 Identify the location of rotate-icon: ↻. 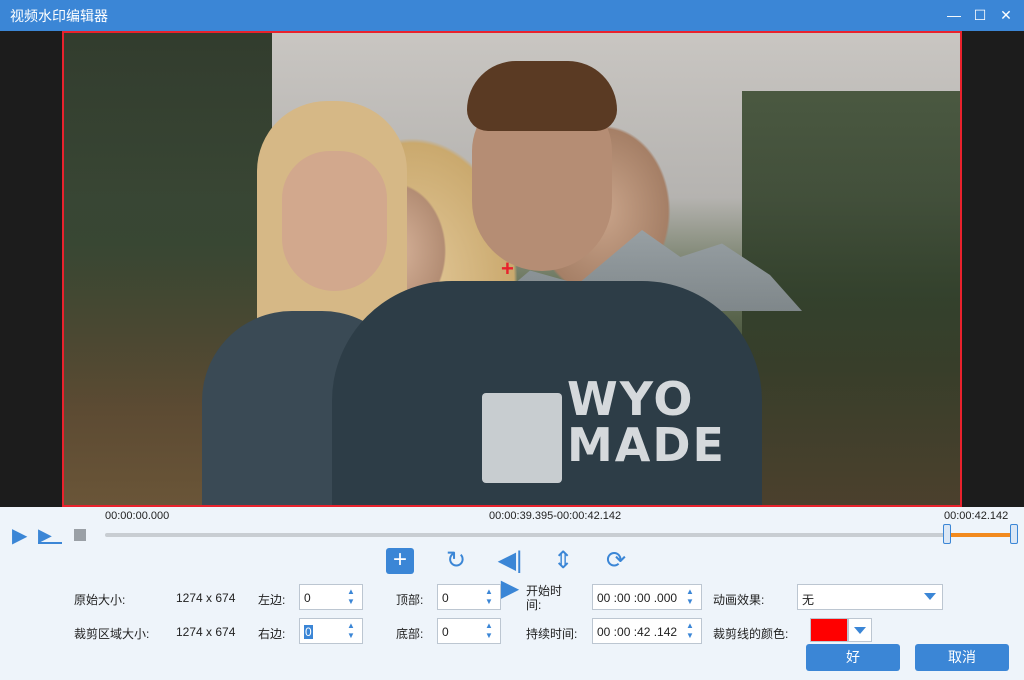
(456, 561).